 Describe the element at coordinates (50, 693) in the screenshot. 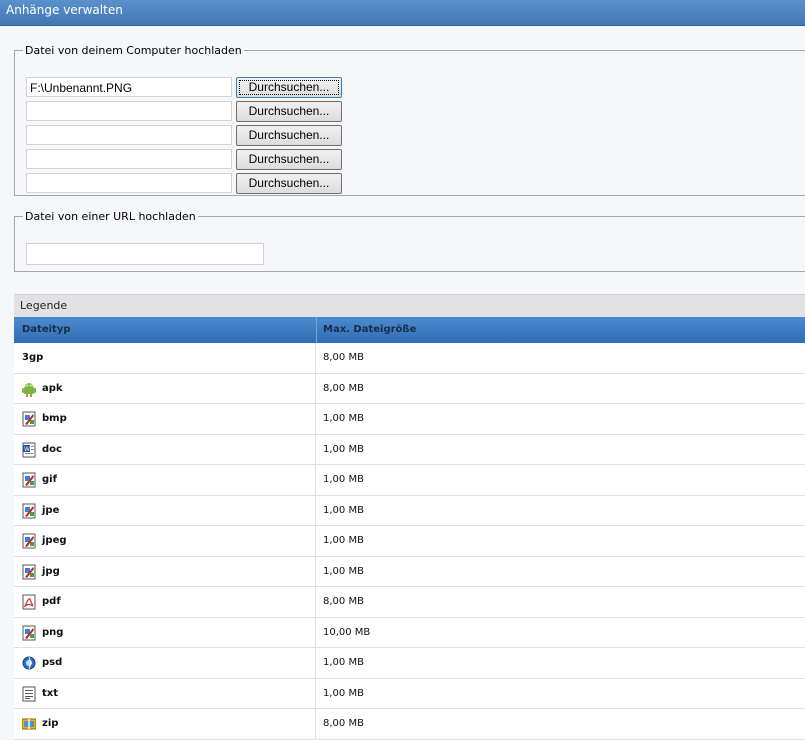

I see `file-type-label: txt` at that location.